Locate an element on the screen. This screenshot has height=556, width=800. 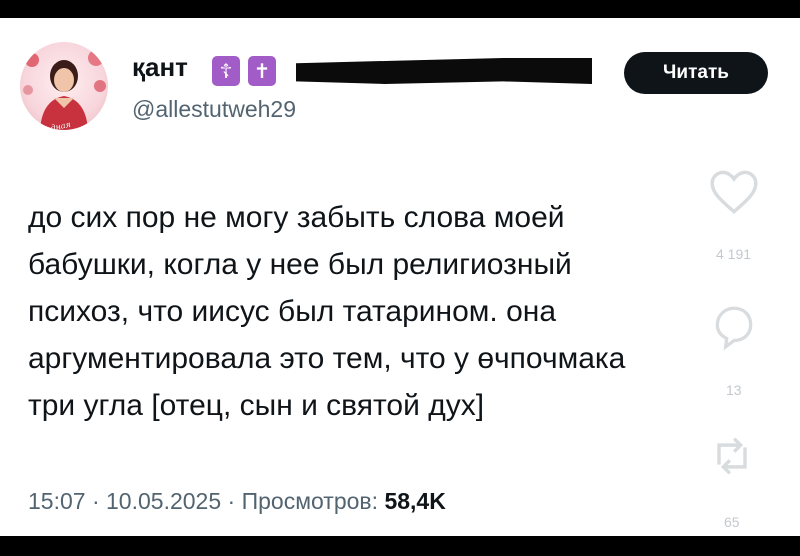
likes-count: 4 191 is located at coordinates (734, 254).